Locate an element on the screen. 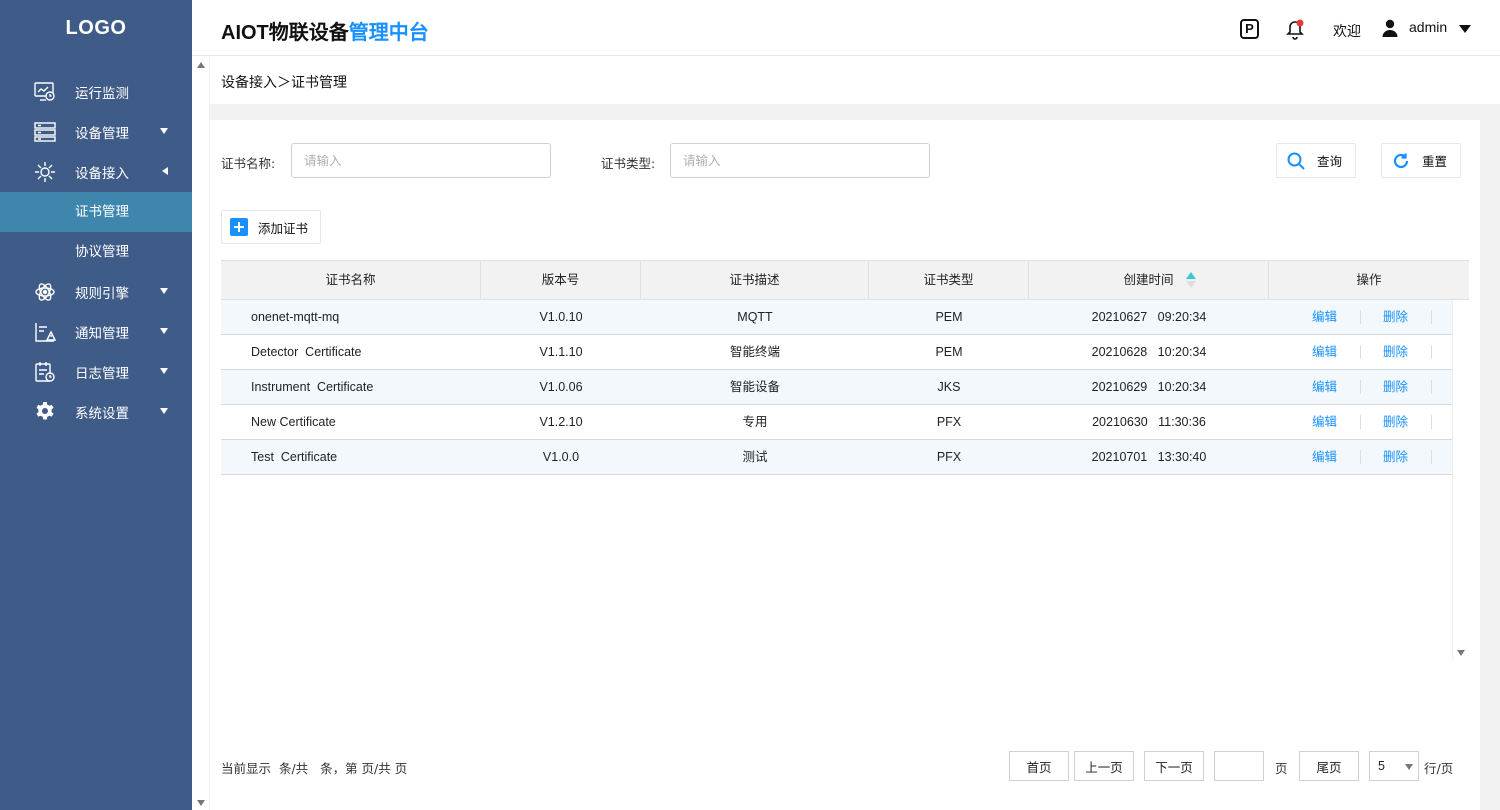  search-label: 查询 is located at coordinates (1330, 161).